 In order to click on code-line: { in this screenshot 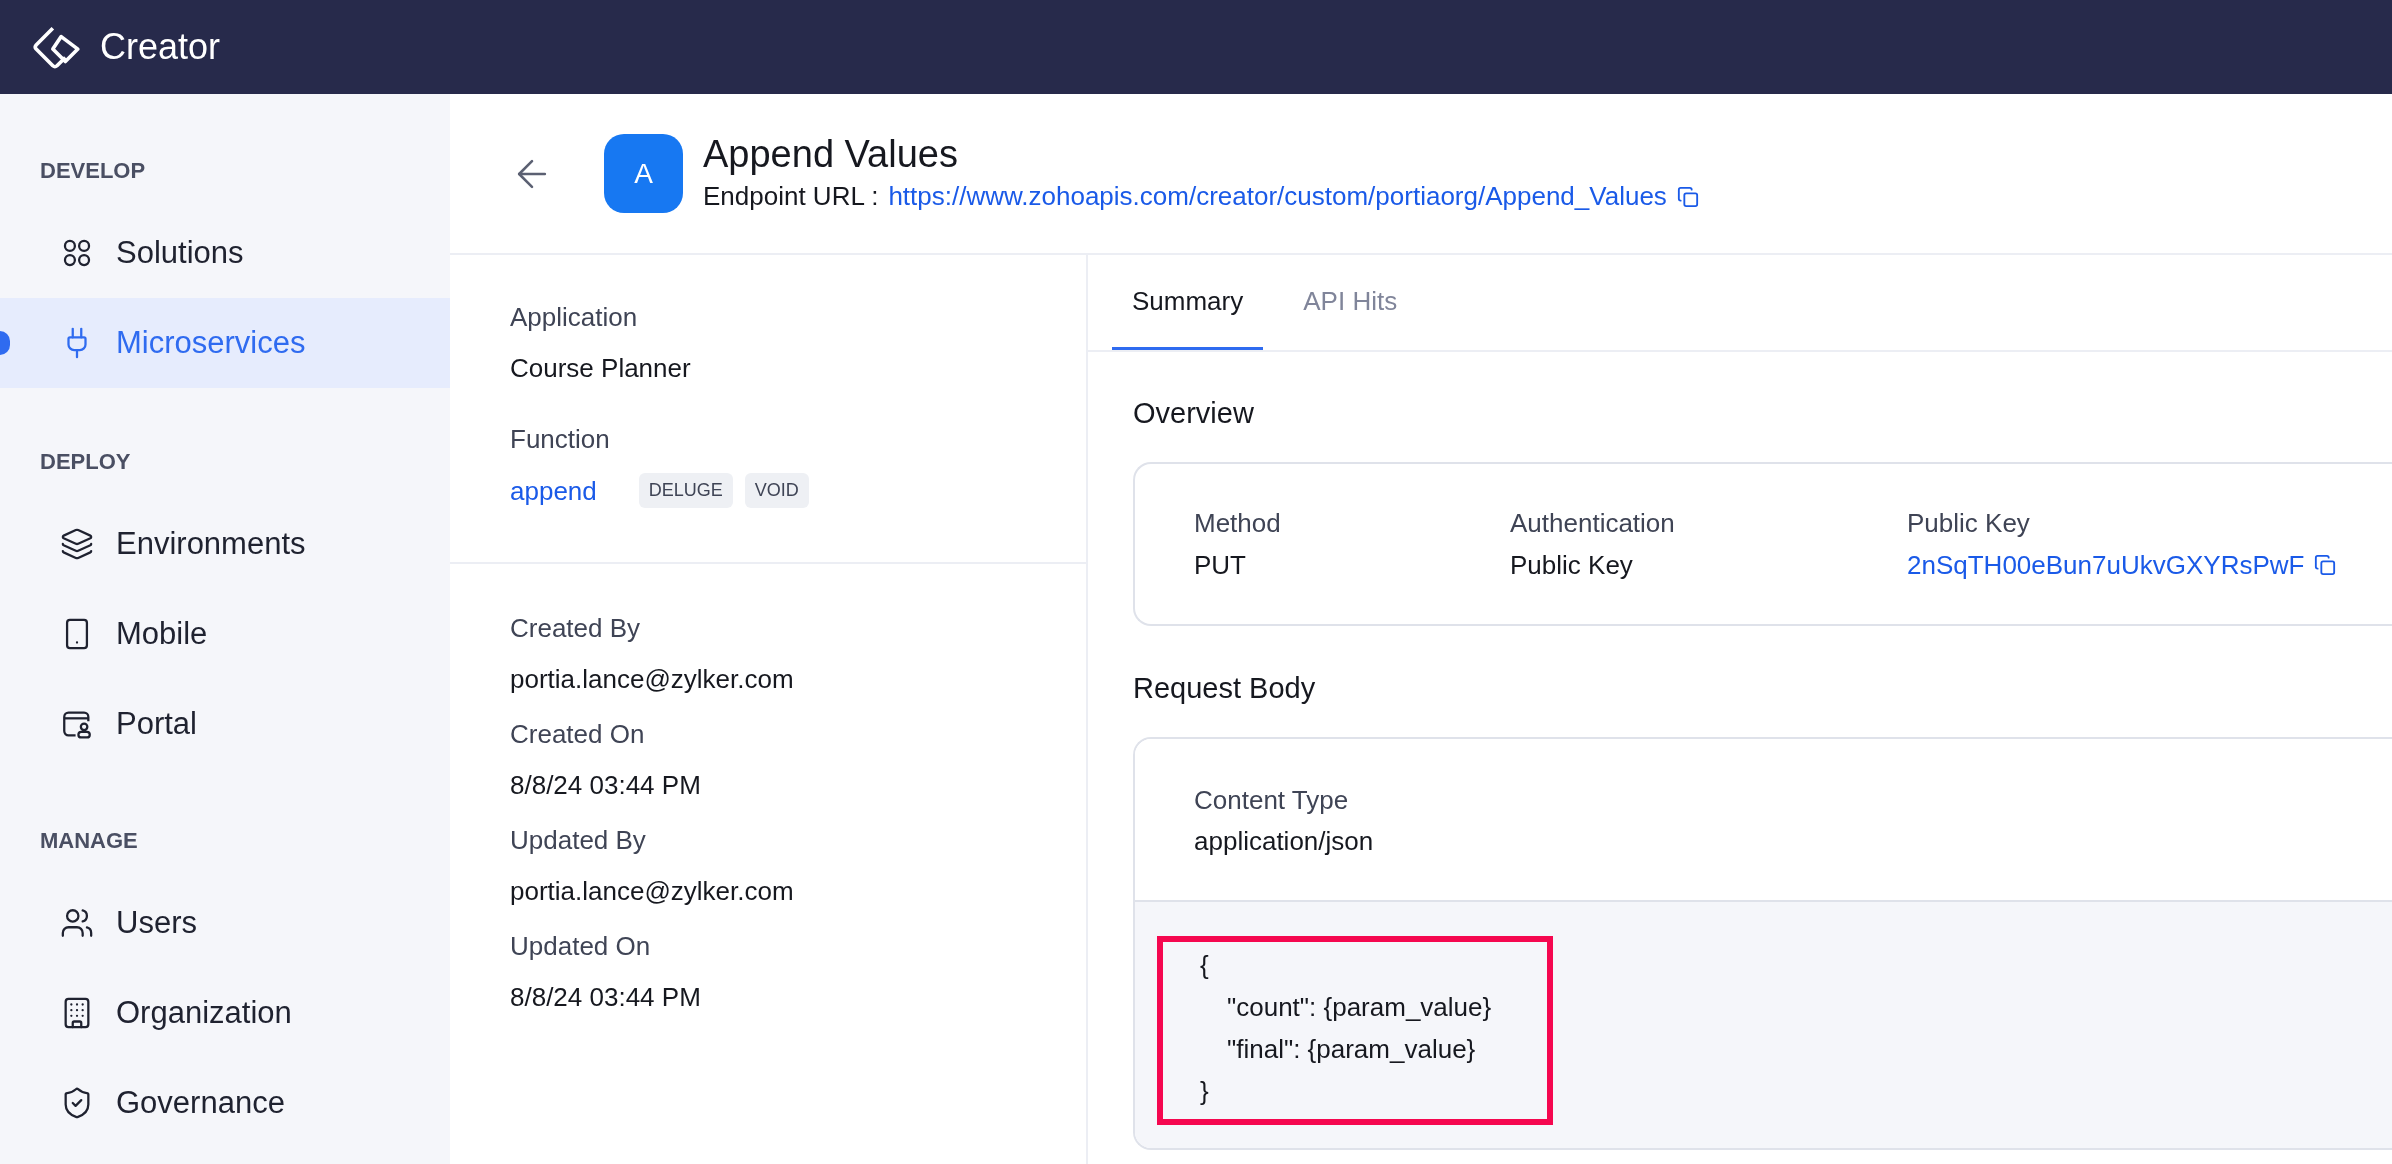, I will do `click(1205, 965)`.